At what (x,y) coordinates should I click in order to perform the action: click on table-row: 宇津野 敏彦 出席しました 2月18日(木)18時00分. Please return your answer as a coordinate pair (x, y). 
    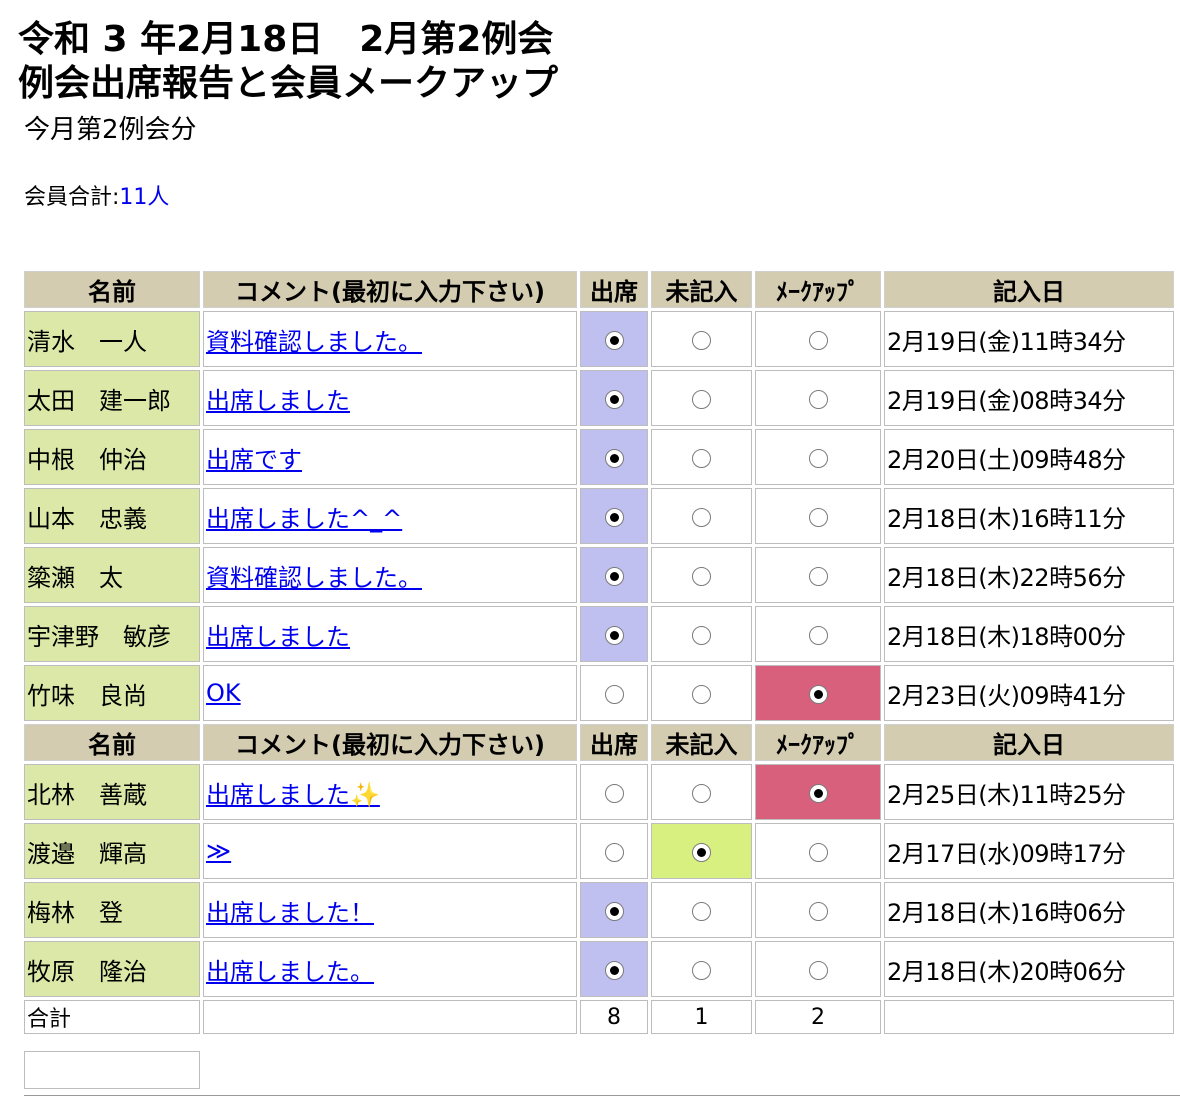
    Looking at the image, I should click on (599, 634).